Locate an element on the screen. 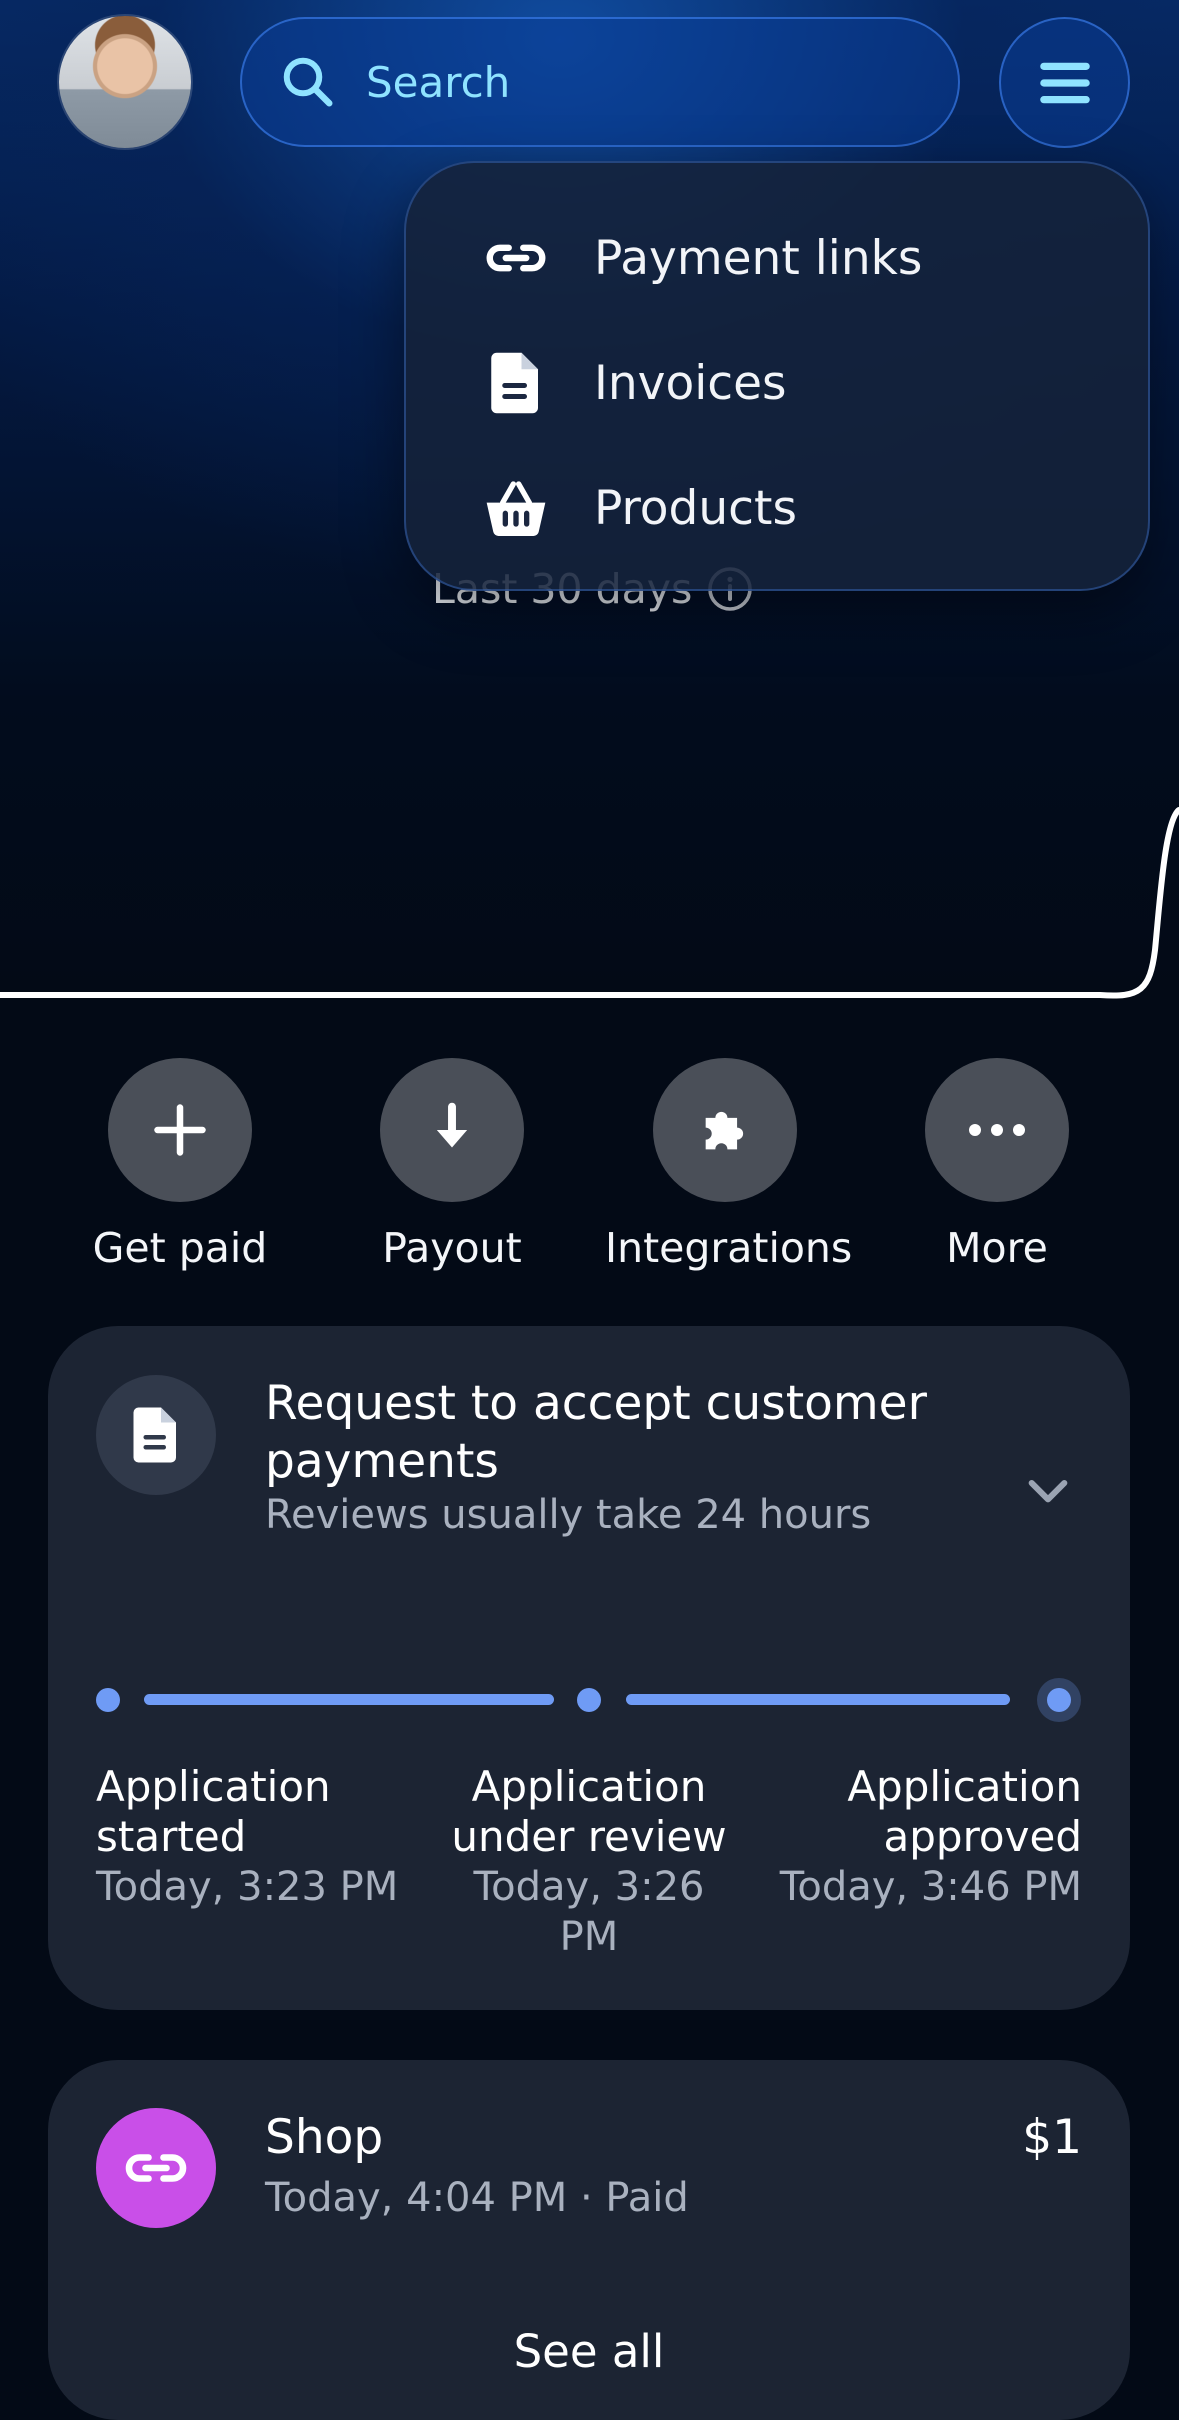 The image size is (1179, 2420). search-bar is located at coordinates (600, 82).